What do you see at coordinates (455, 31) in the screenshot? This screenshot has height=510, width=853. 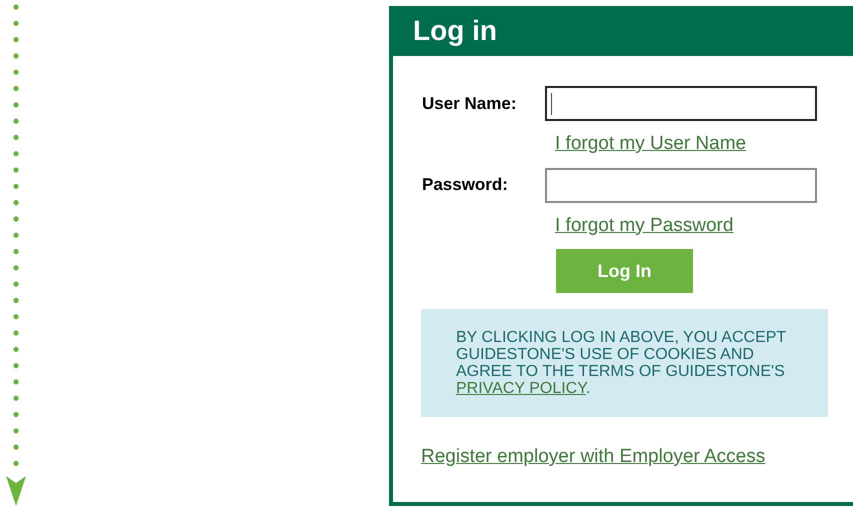 I see `panel-title: Log in` at bounding box center [455, 31].